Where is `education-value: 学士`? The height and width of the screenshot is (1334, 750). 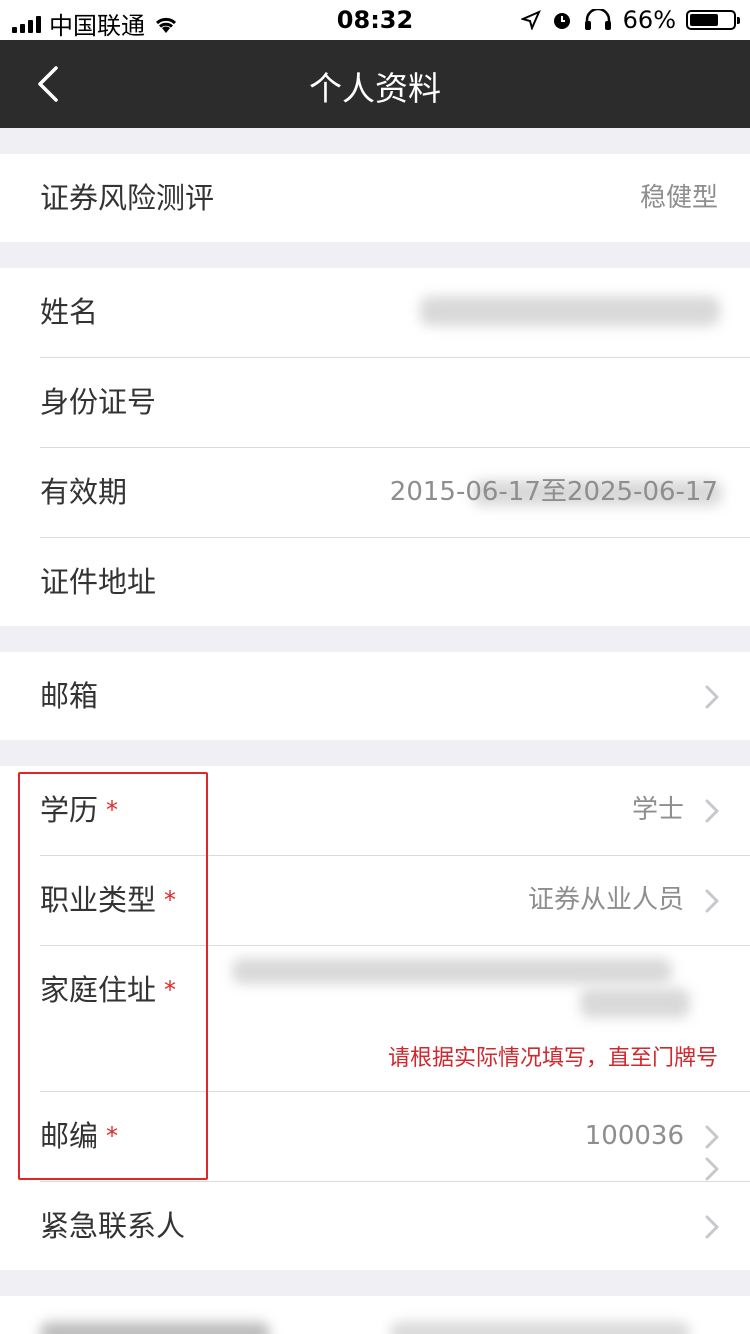
education-value: 学士 is located at coordinates (657, 810).